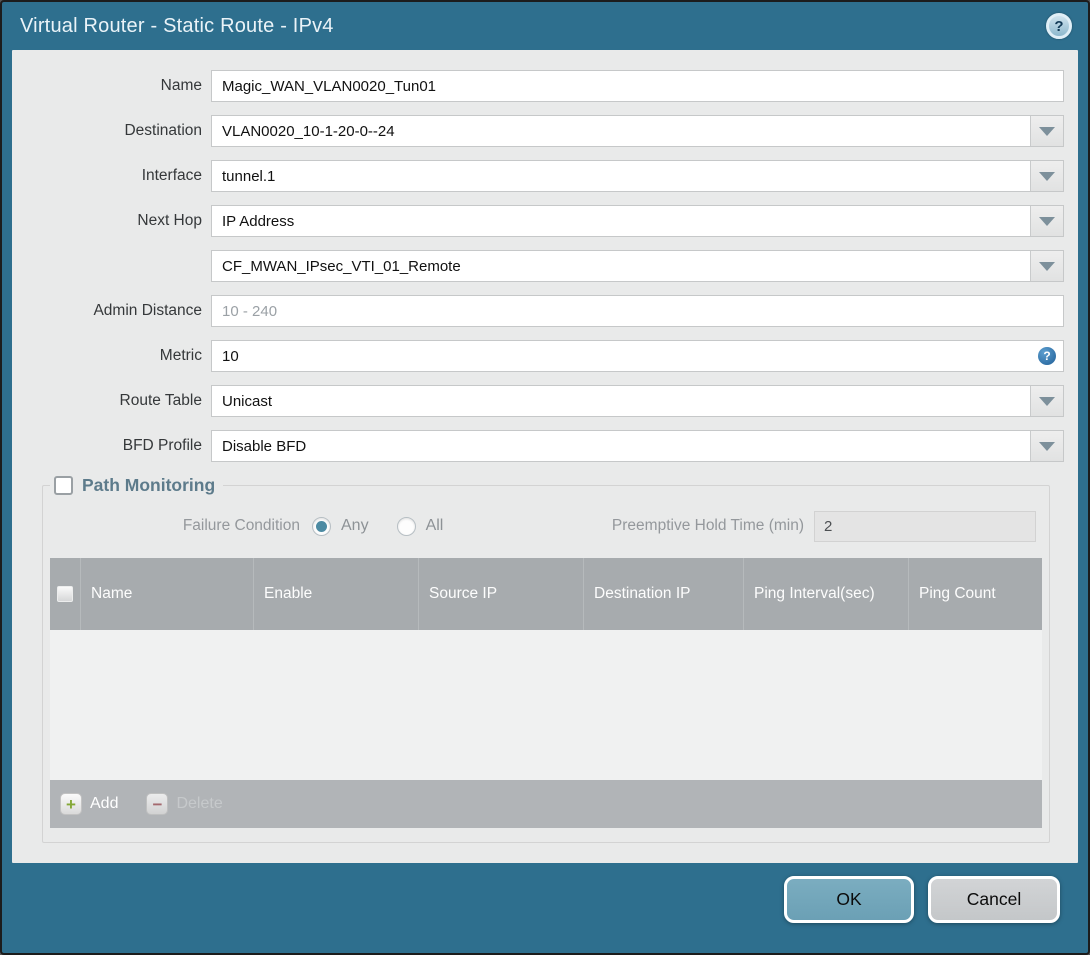  What do you see at coordinates (199, 803) in the screenshot?
I see `delete-button-label: Delete` at bounding box center [199, 803].